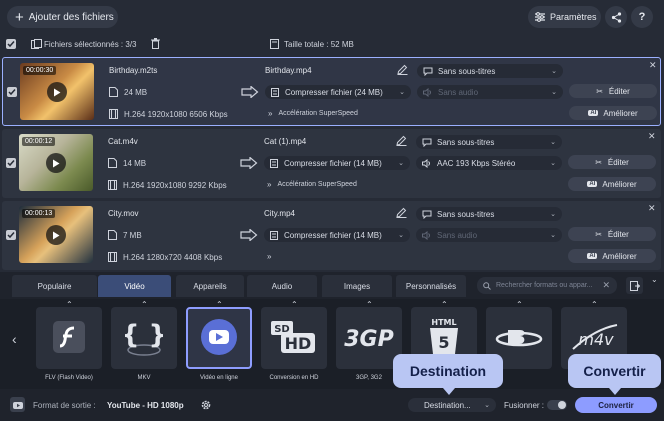 This screenshot has width=664, height=421. I want to click on convert-arrow-icon, so click(249, 163).